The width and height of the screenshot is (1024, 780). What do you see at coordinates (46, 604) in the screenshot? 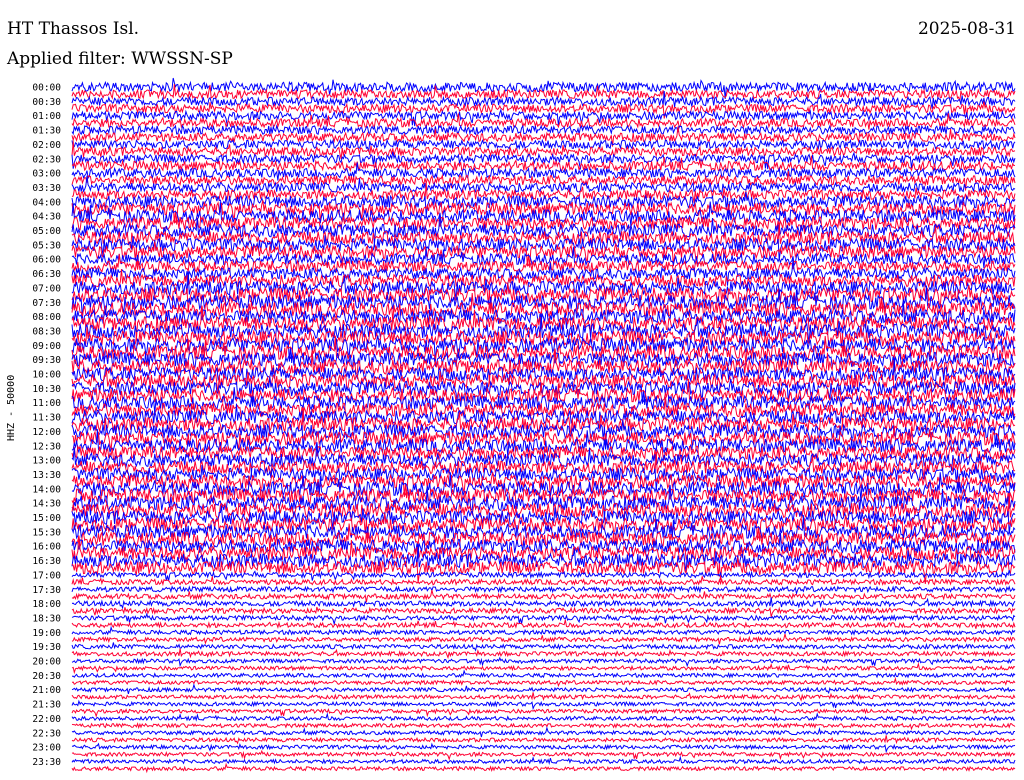
I see `hour-label: 18:00` at bounding box center [46, 604].